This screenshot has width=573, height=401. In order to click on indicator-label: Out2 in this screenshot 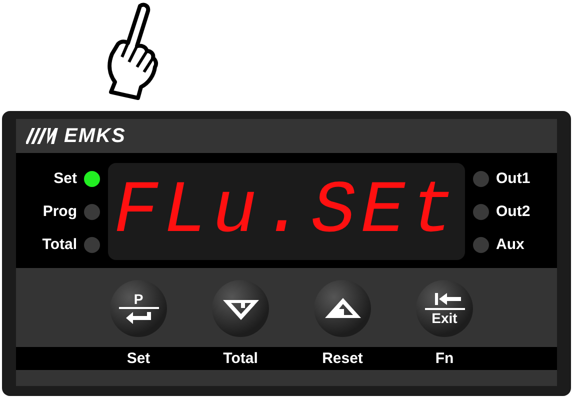, I will do `click(513, 211)`.